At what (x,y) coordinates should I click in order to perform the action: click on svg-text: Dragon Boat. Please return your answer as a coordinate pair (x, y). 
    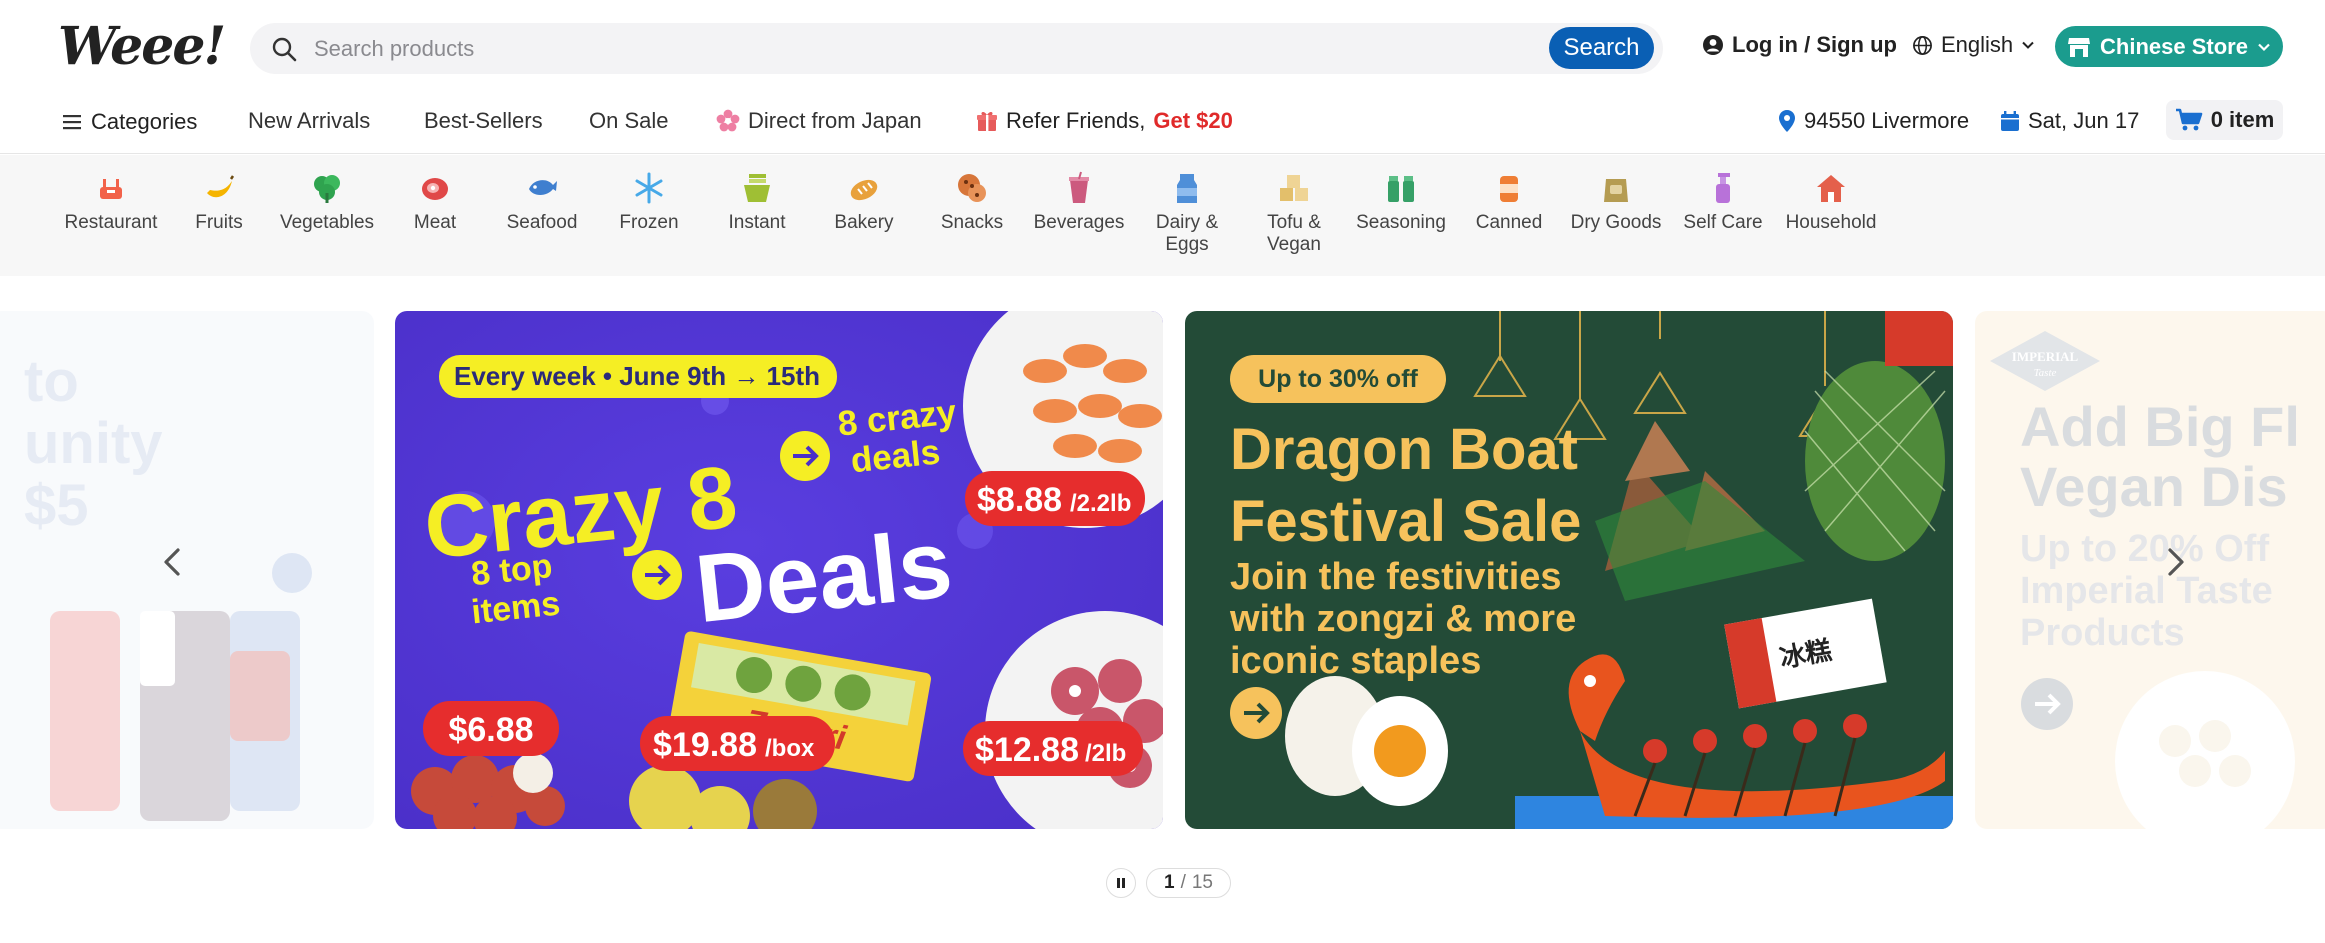
    Looking at the image, I should click on (1404, 449).